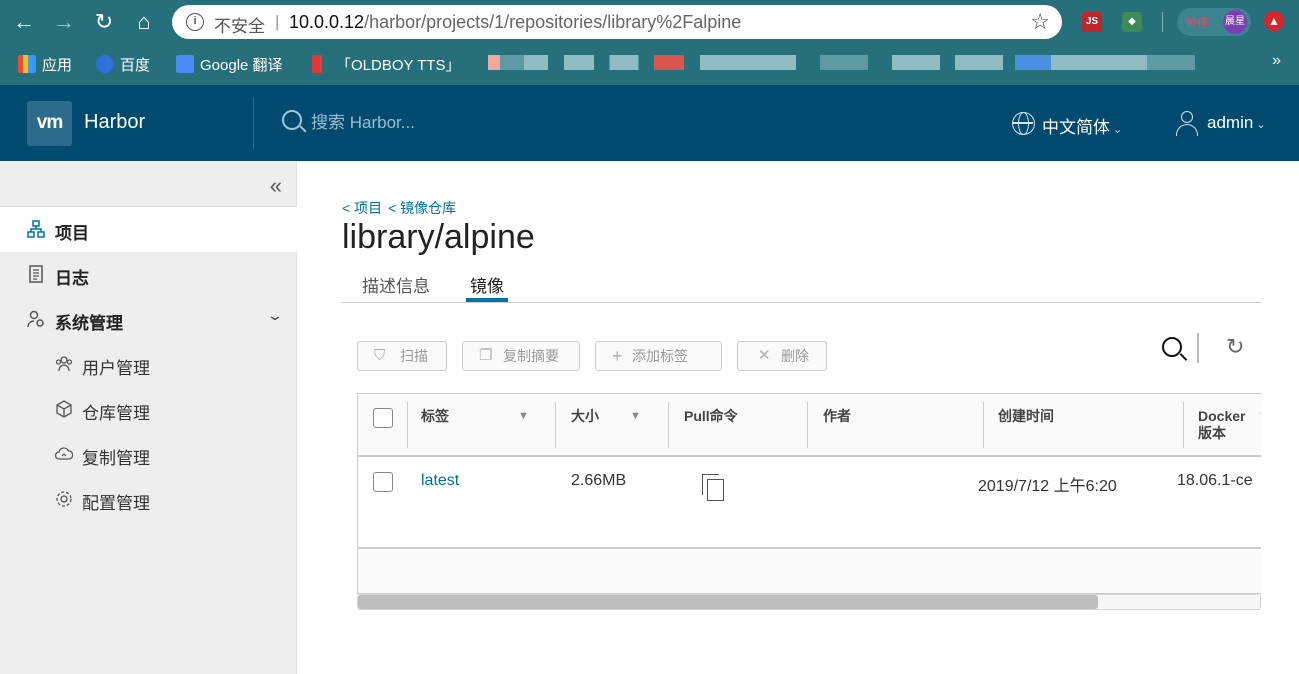 The image size is (1299, 674). I want to click on home-icon: ⌂, so click(144, 22).